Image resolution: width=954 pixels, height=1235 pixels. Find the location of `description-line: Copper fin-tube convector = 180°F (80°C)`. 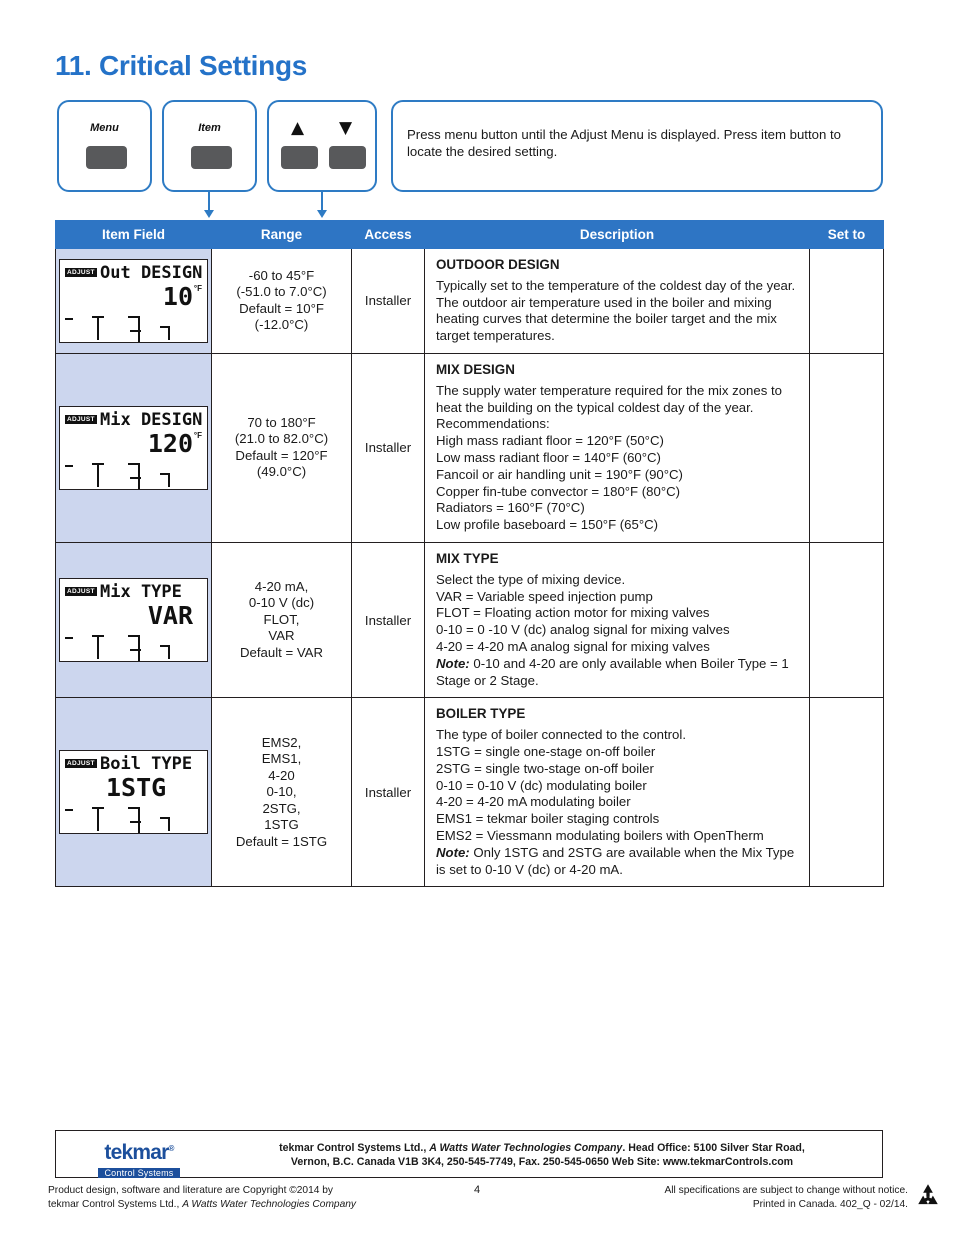

description-line: Copper fin-tube convector = 180°F (80°C) is located at coordinates (558, 491).